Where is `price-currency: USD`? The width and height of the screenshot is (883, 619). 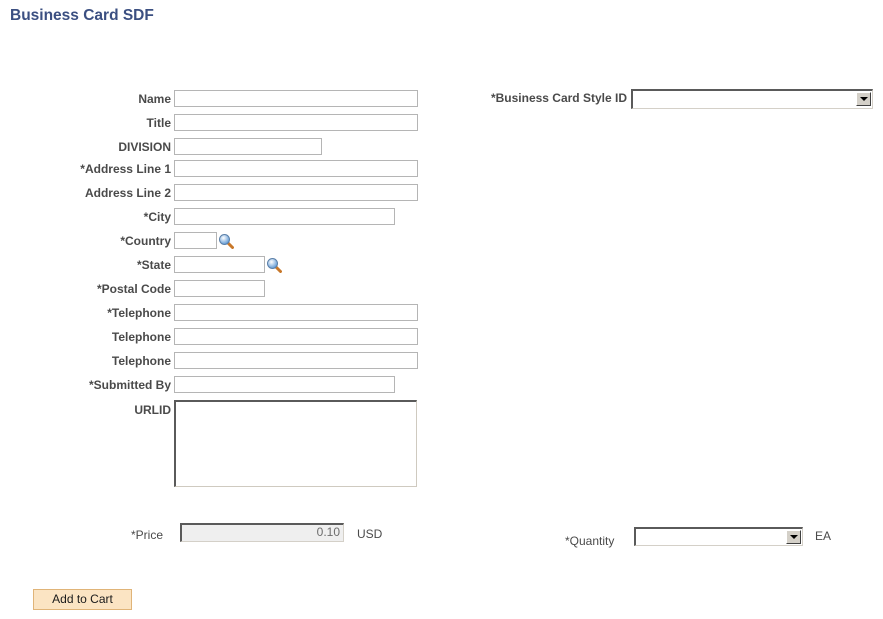 price-currency: USD is located at coordinates (370, 534).